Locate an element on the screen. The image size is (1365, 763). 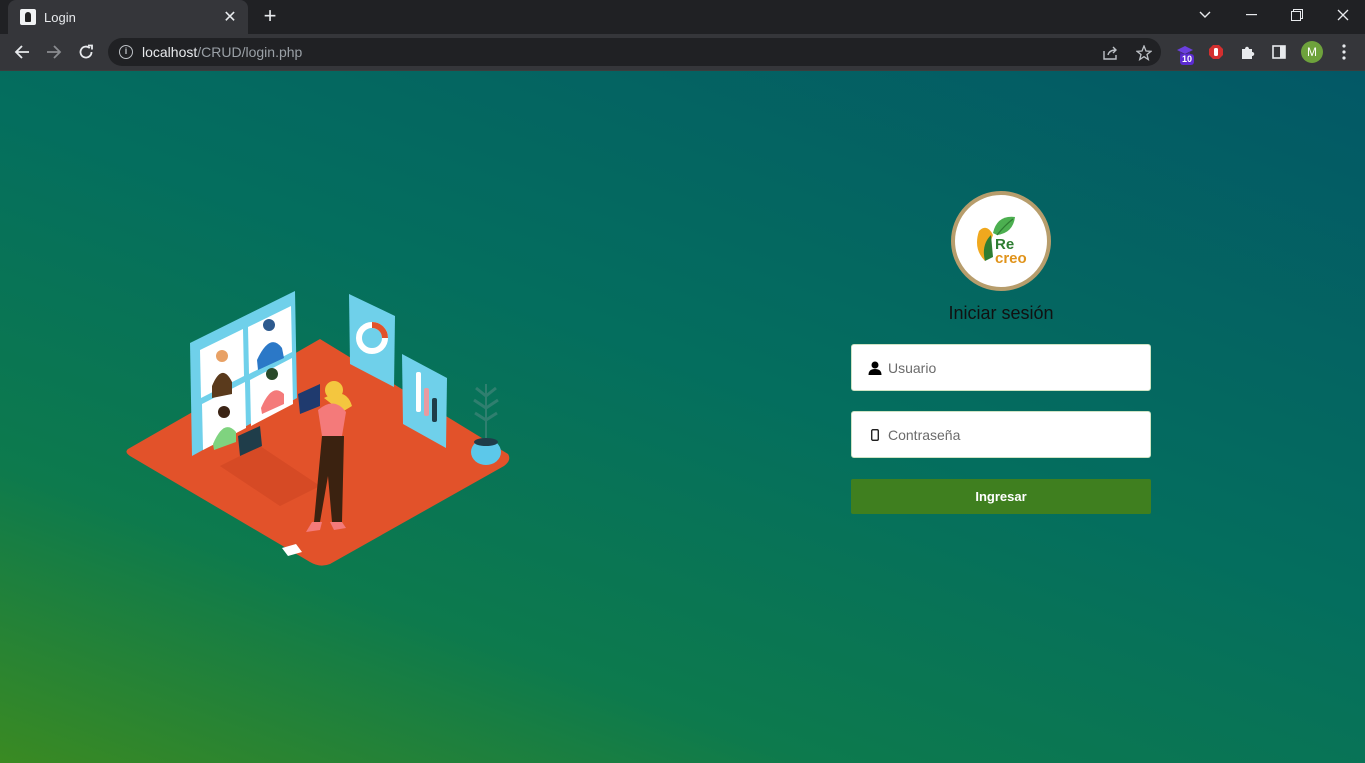
login-title: Iniciar sesión is located at coordinates (1001, 313).